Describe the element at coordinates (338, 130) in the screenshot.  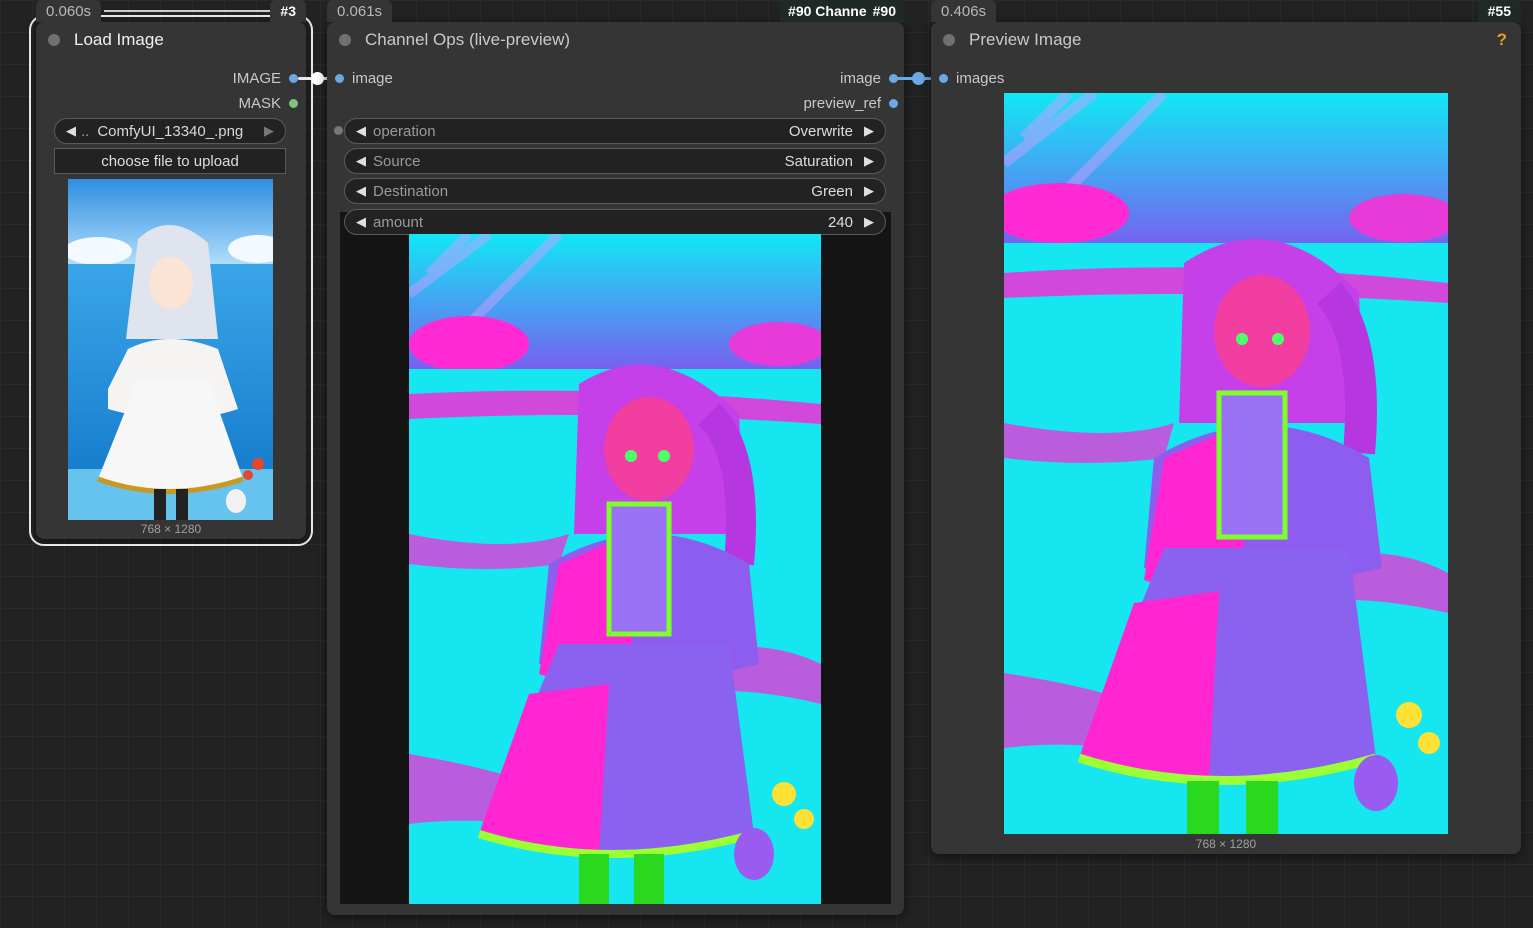
I see `widget-input-dot-icon` at that location.